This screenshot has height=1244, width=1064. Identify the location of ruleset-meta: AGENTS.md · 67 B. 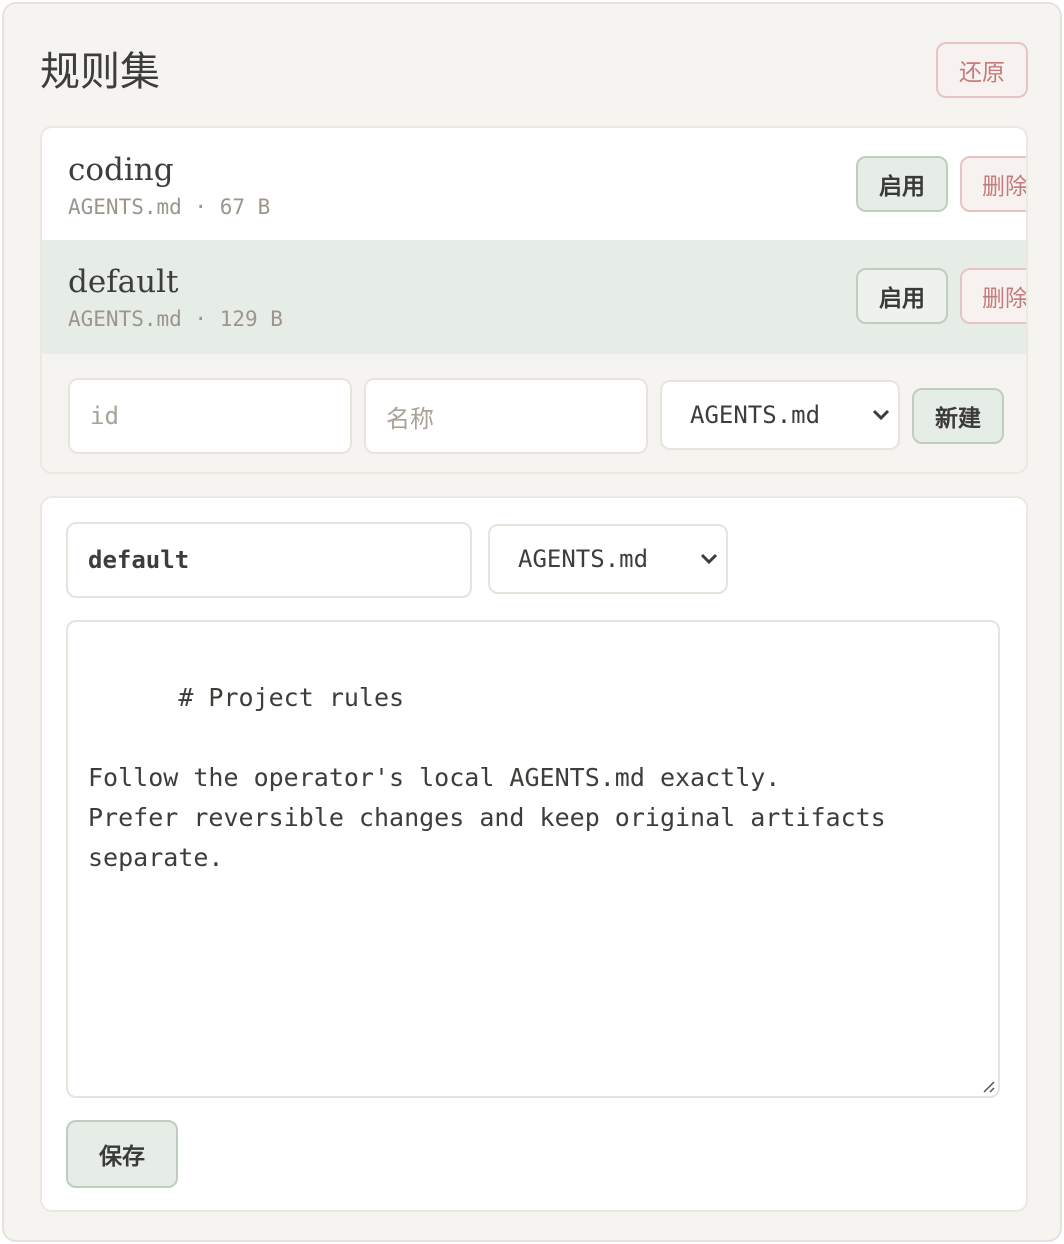
(169, 207).